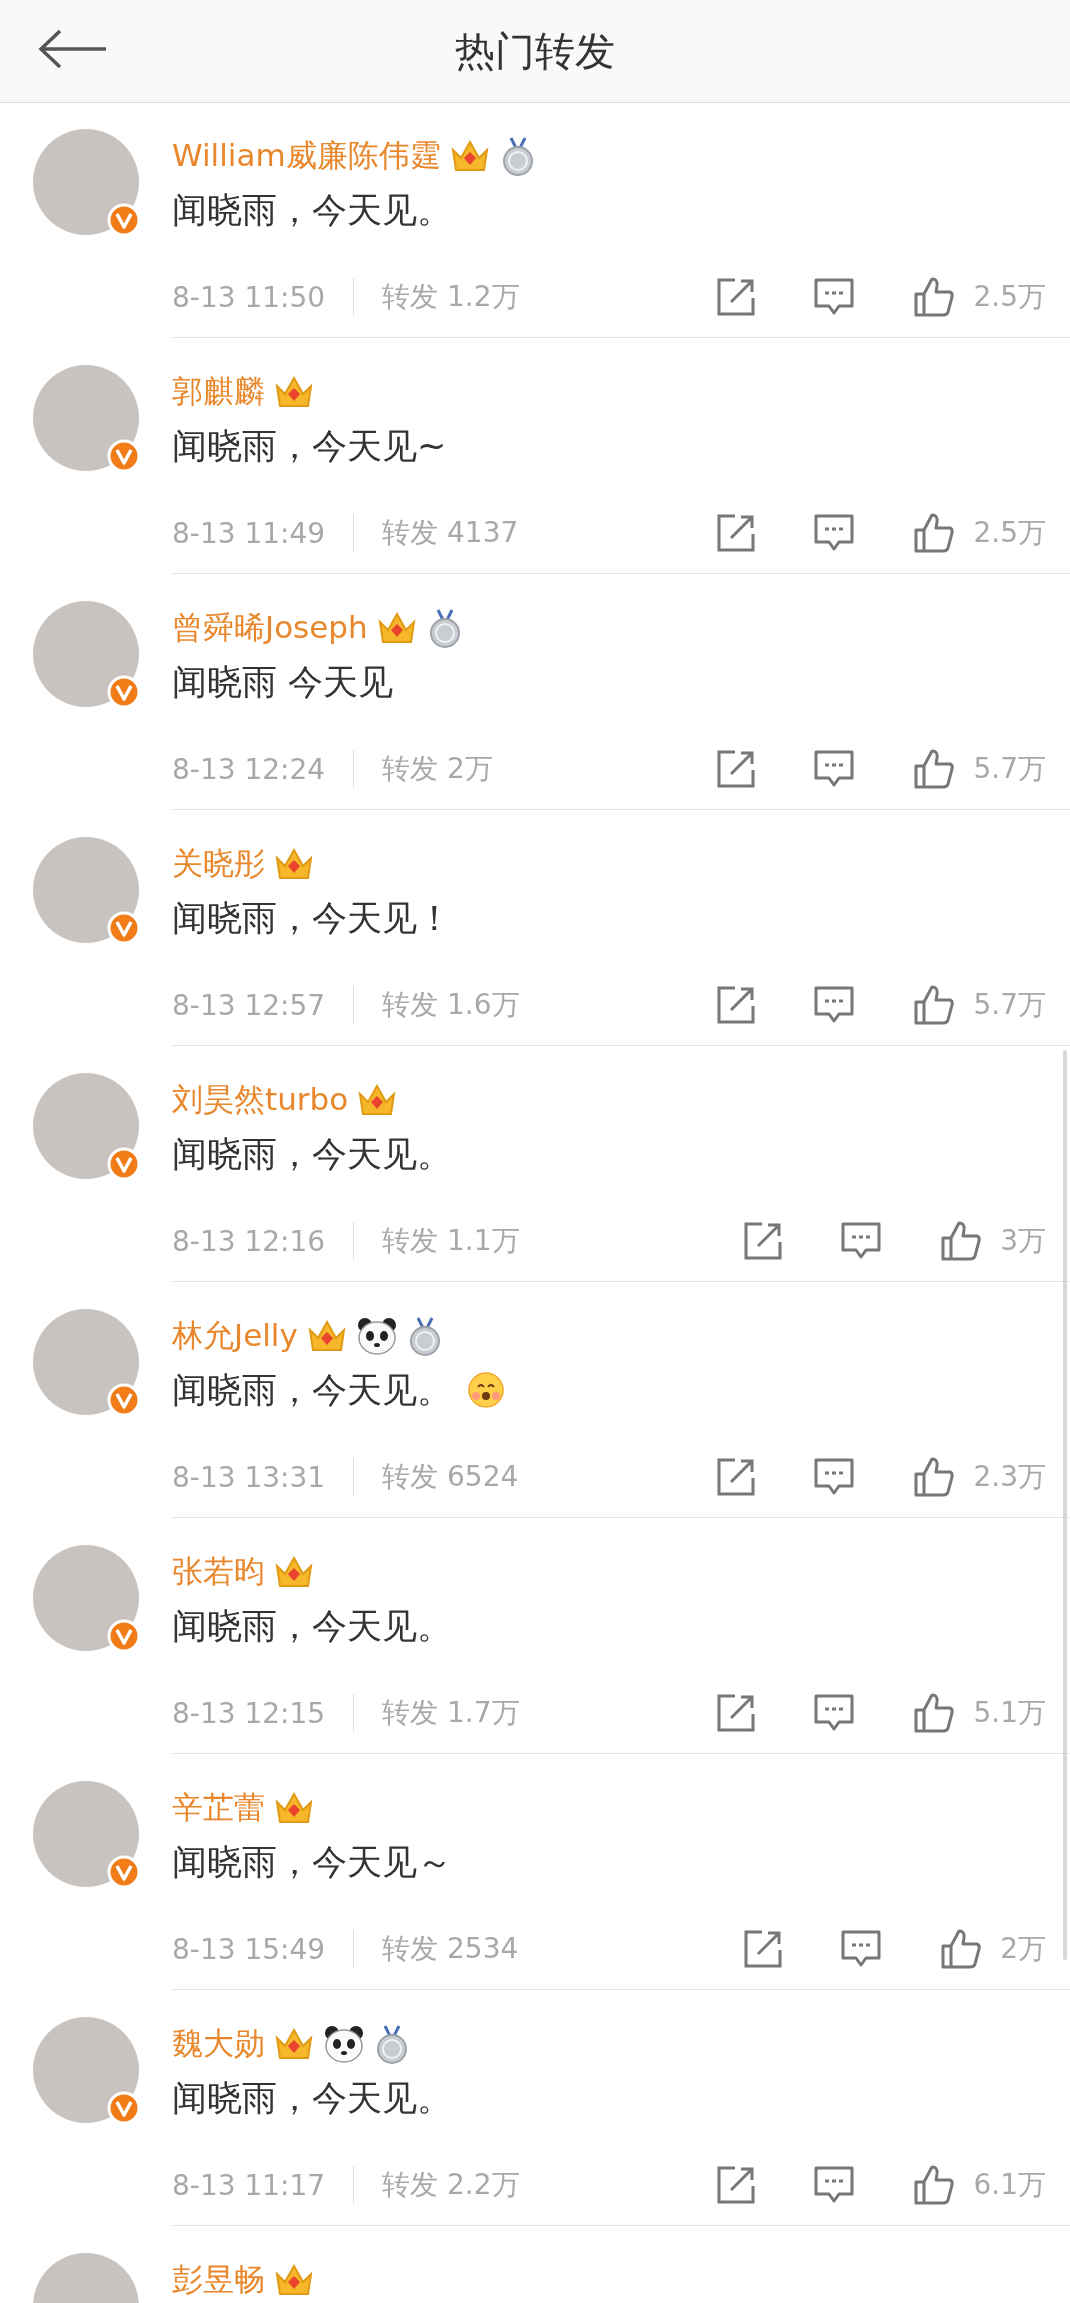 The height and width of the screenshot is (2303, 1070). I want to click on post-time: 8-13 13:31, so click(249, 1477).